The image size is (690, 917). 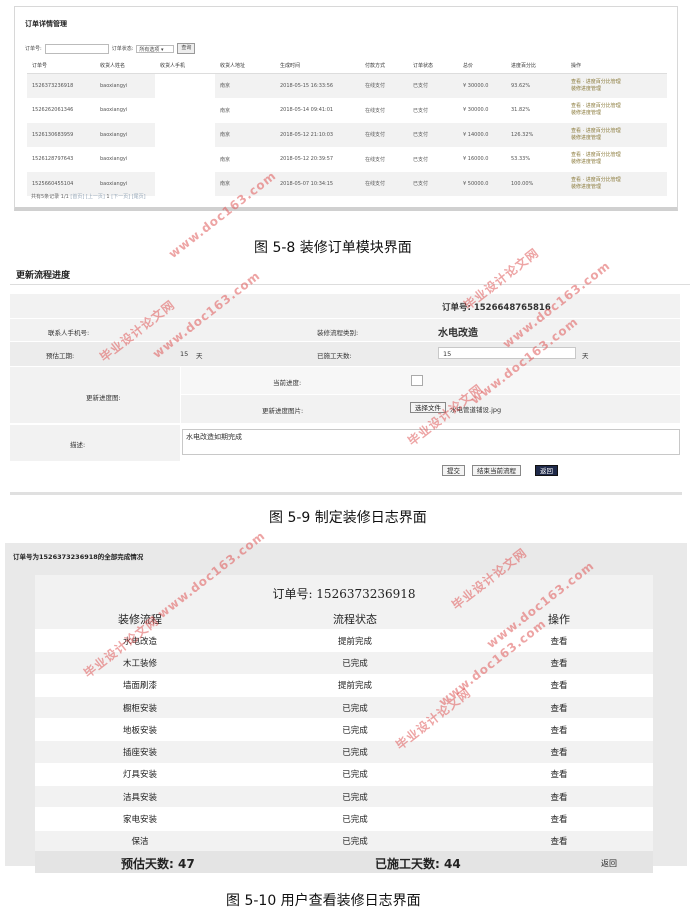 What do you see at coordinates (140, 796) in the screenshot?
I see `process-cell: 洁具安装` at bounding box center [140, 796].